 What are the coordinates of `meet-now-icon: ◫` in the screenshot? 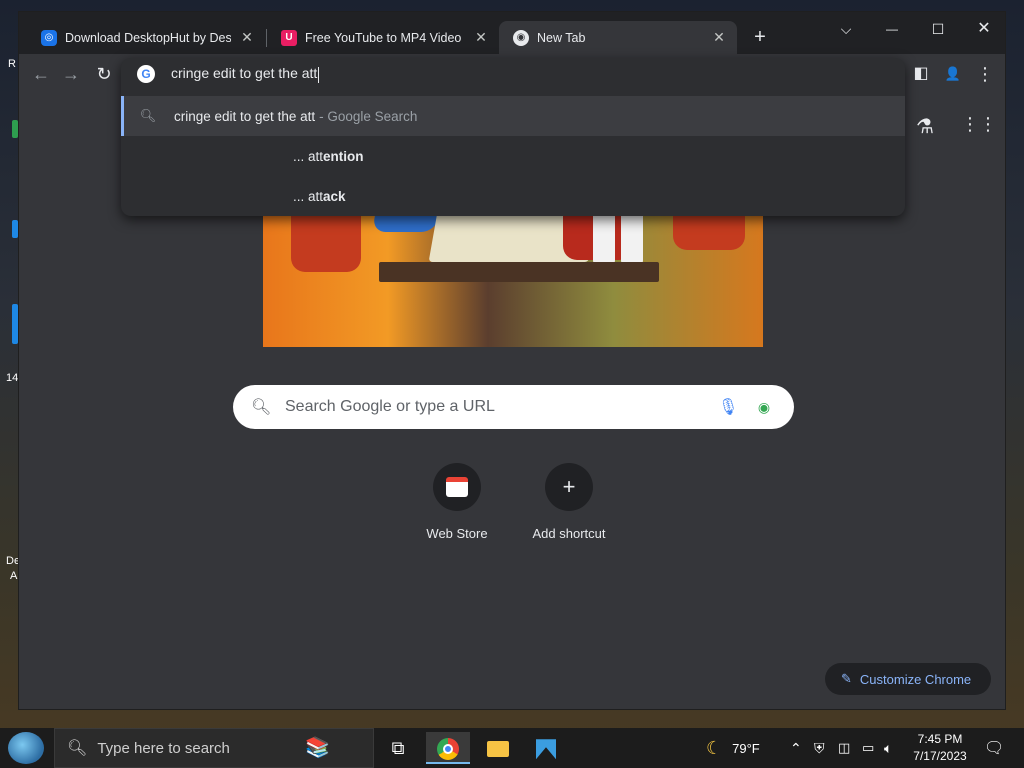 It's located at (844, 748).